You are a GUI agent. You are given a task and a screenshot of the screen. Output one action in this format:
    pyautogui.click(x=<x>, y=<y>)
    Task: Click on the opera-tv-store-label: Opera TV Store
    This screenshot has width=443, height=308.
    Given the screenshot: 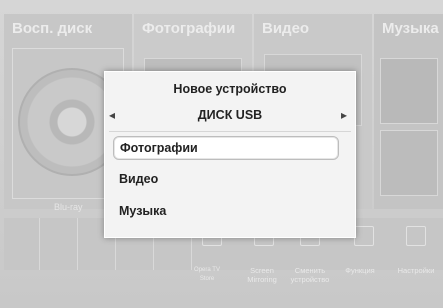 What is the action you would take?
    pyautogui.click(x=207, y=274)
    